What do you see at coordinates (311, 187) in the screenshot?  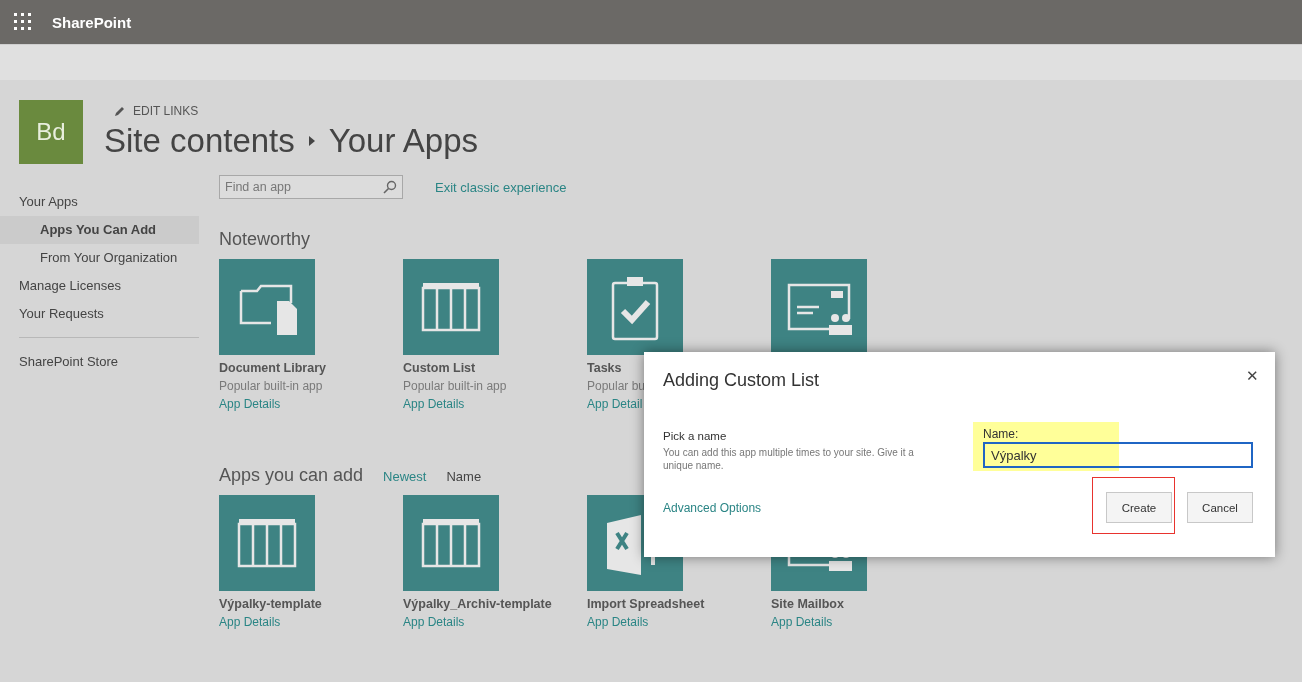 I see `search-field: Find an app` at bounding box center [311, 187].